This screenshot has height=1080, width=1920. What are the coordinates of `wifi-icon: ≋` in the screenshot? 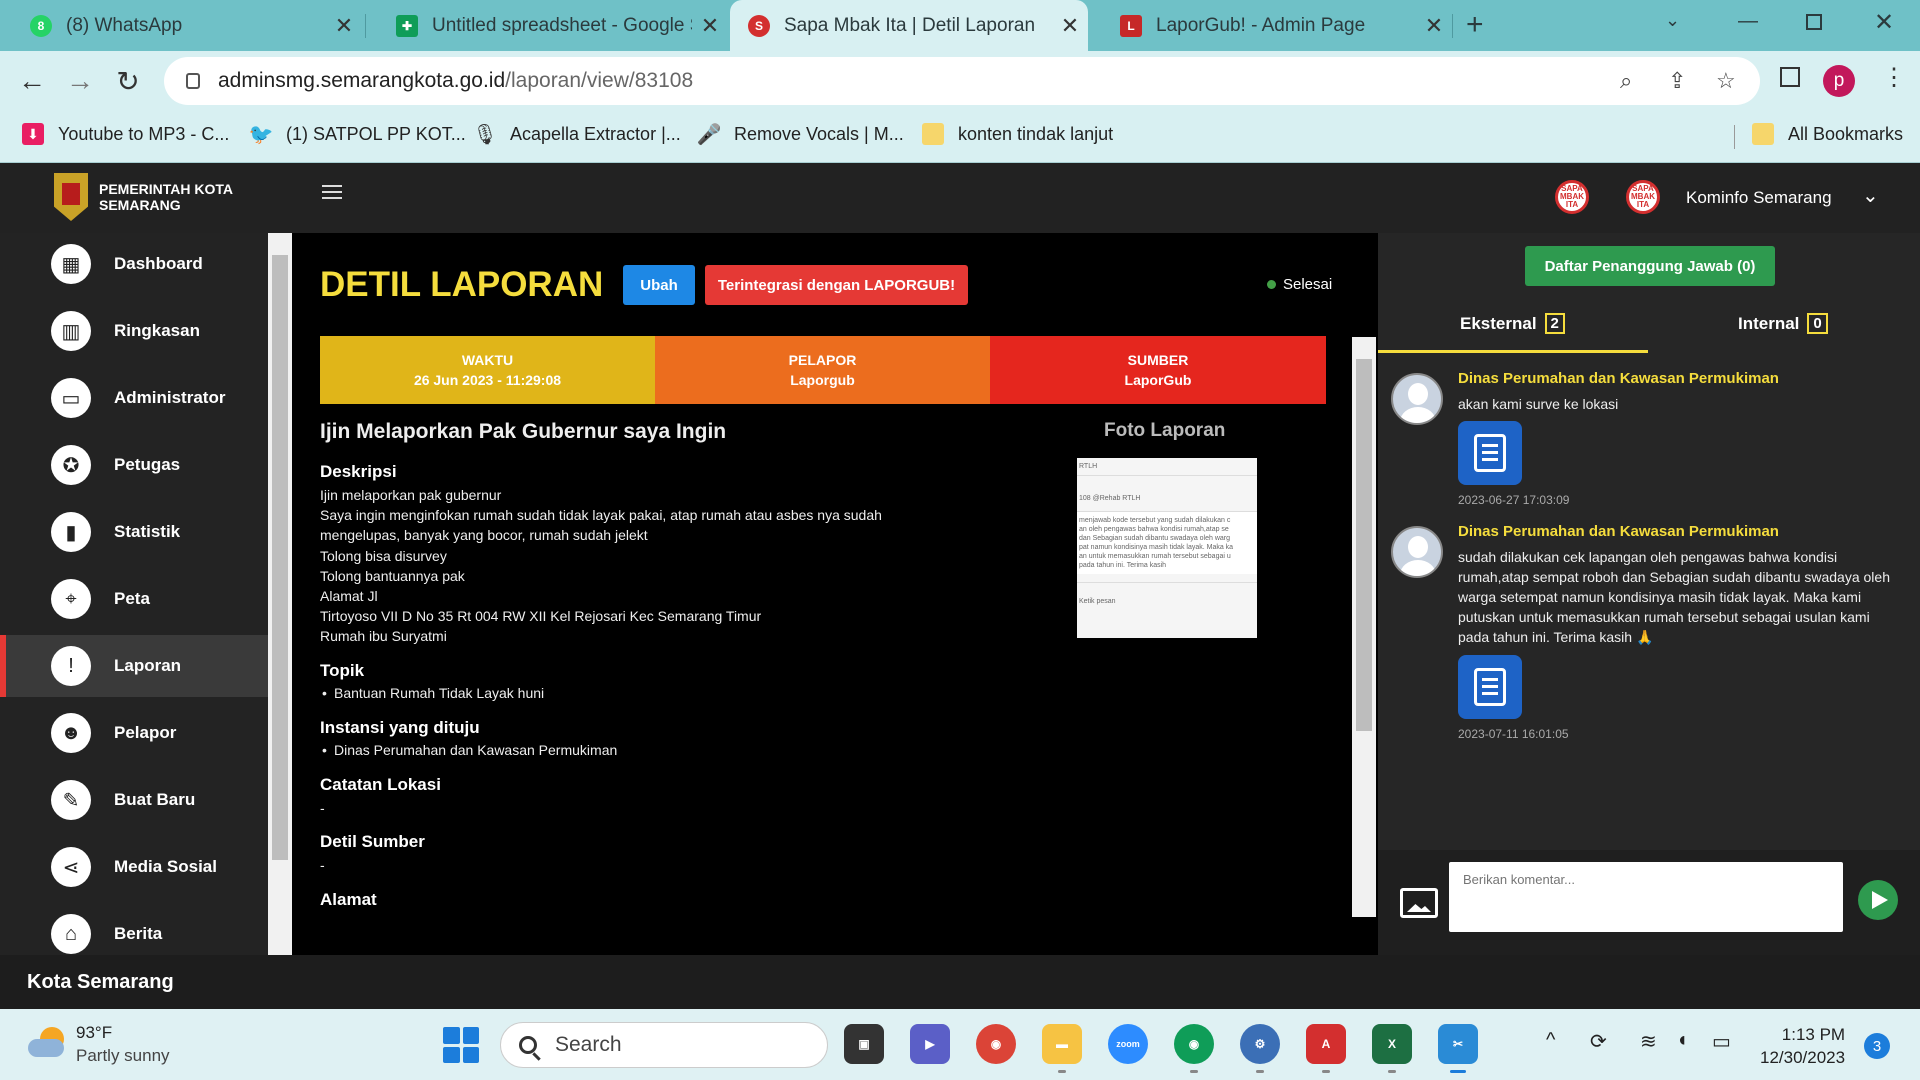 It's located at (1648, 1041).